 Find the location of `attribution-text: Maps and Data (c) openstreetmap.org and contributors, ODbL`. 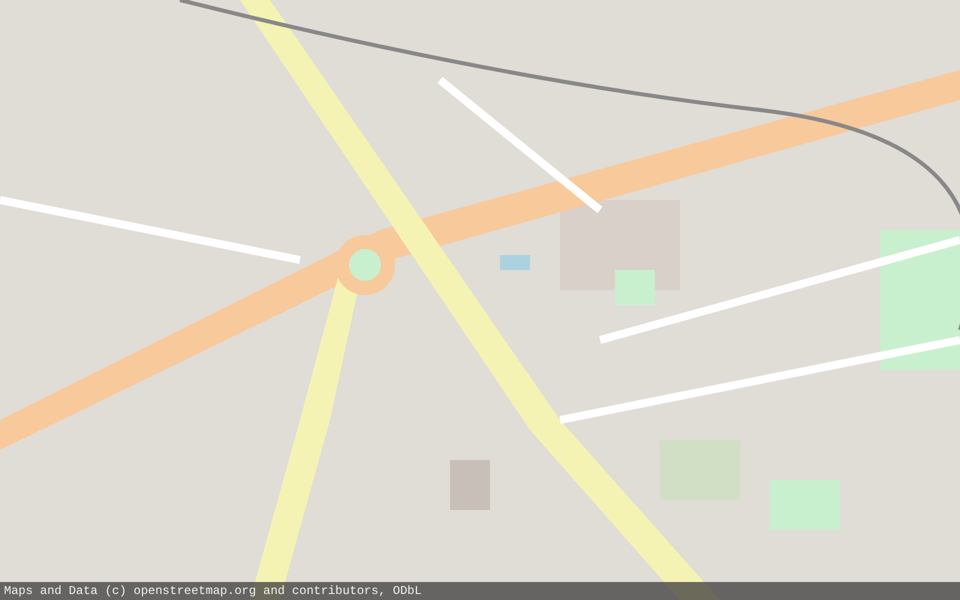

attribution-text: Maps and Data (c) openstreetmap.org and contributors, ODbL is located at coordinates (213, 591).